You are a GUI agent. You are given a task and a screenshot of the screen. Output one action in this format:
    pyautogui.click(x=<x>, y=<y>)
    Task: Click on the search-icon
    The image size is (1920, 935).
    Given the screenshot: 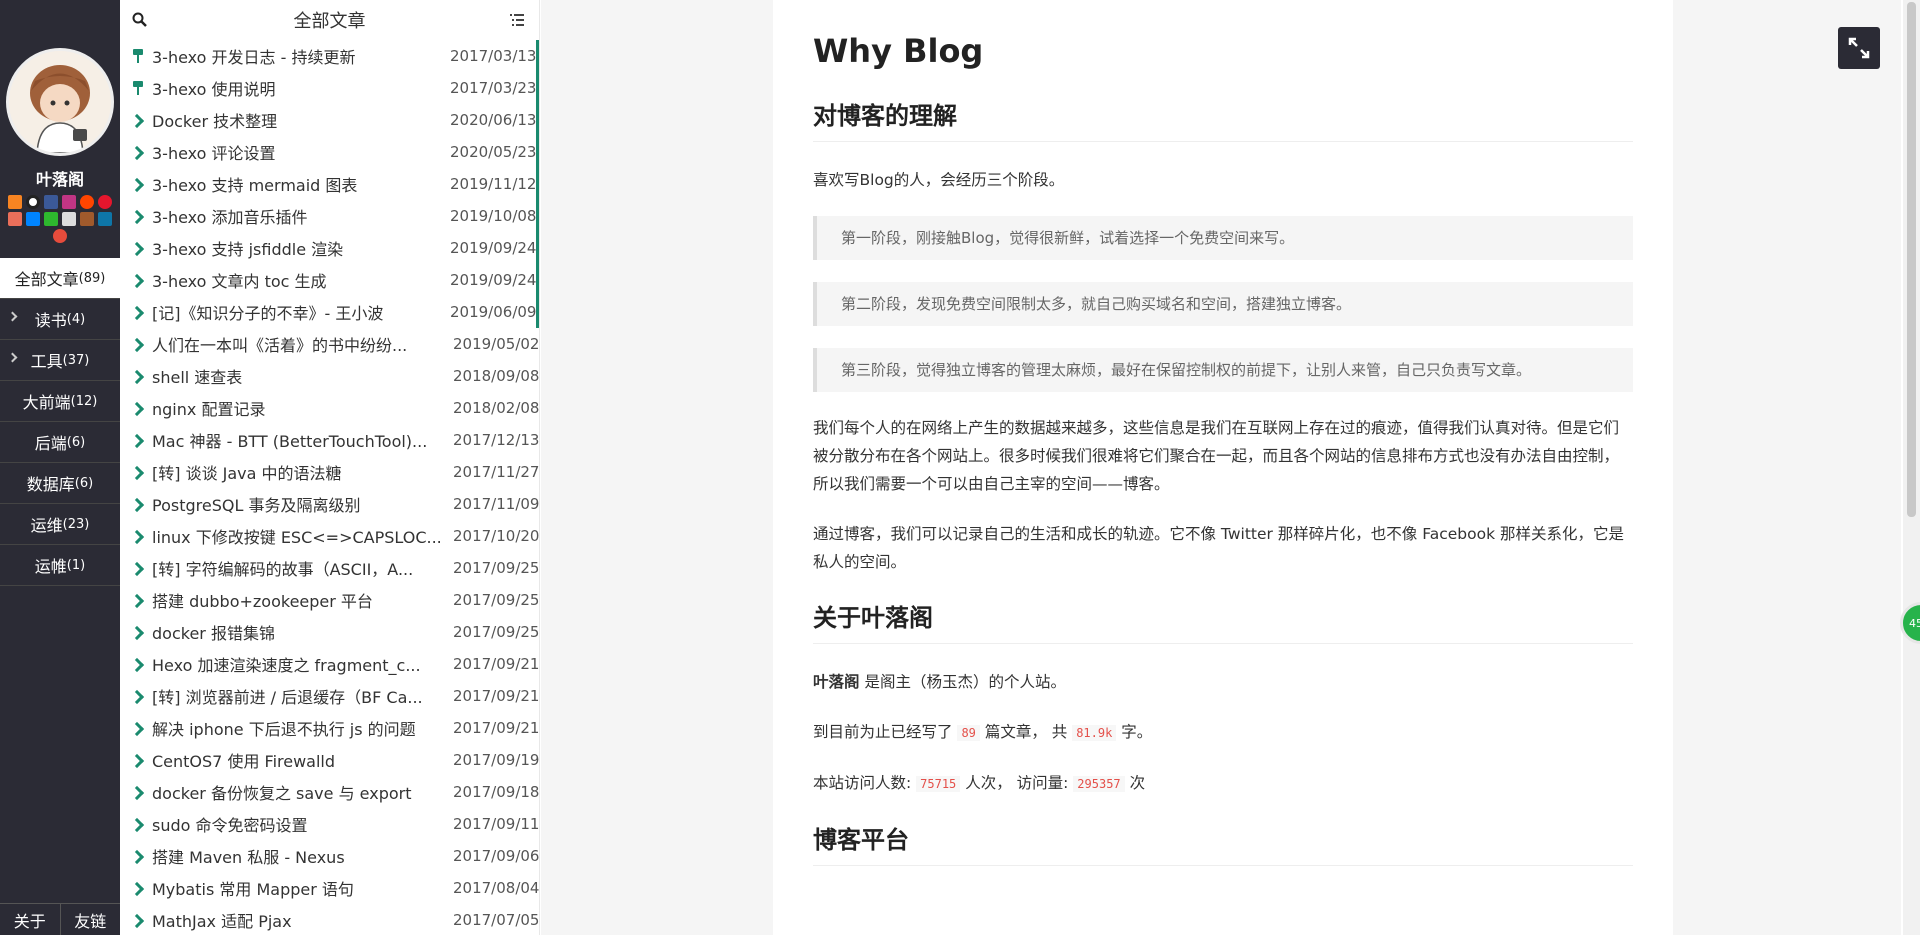 What is the action you would take?
    pyautogui.click(x=140, y=22)
    